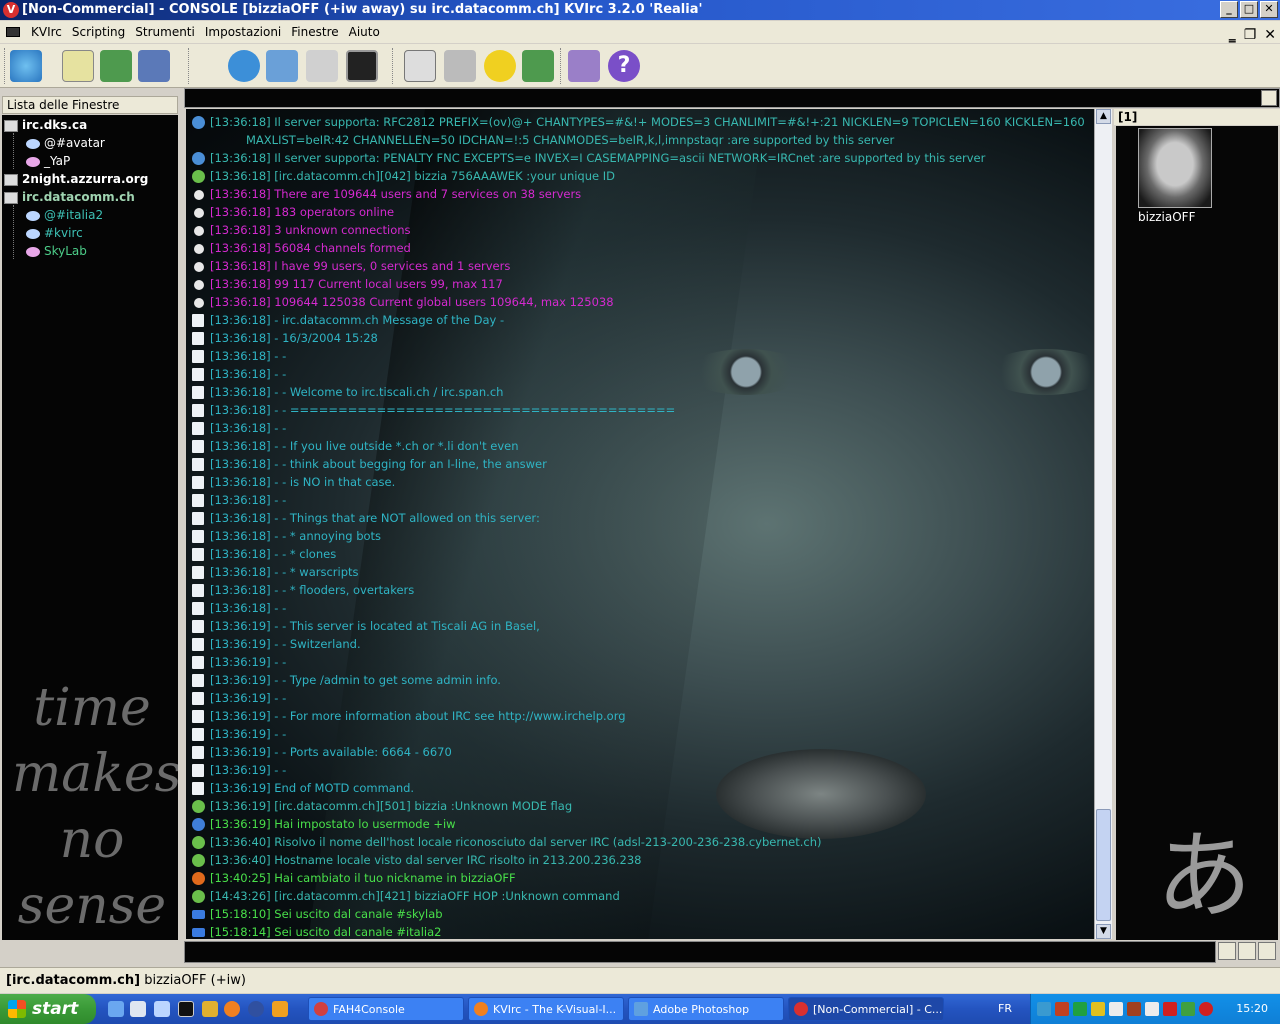 The image size is (1280, 1024). Describe the element at coordinates (1167, 217) in the screenshot. I see `user-nick: bizziaOFF` at that location.